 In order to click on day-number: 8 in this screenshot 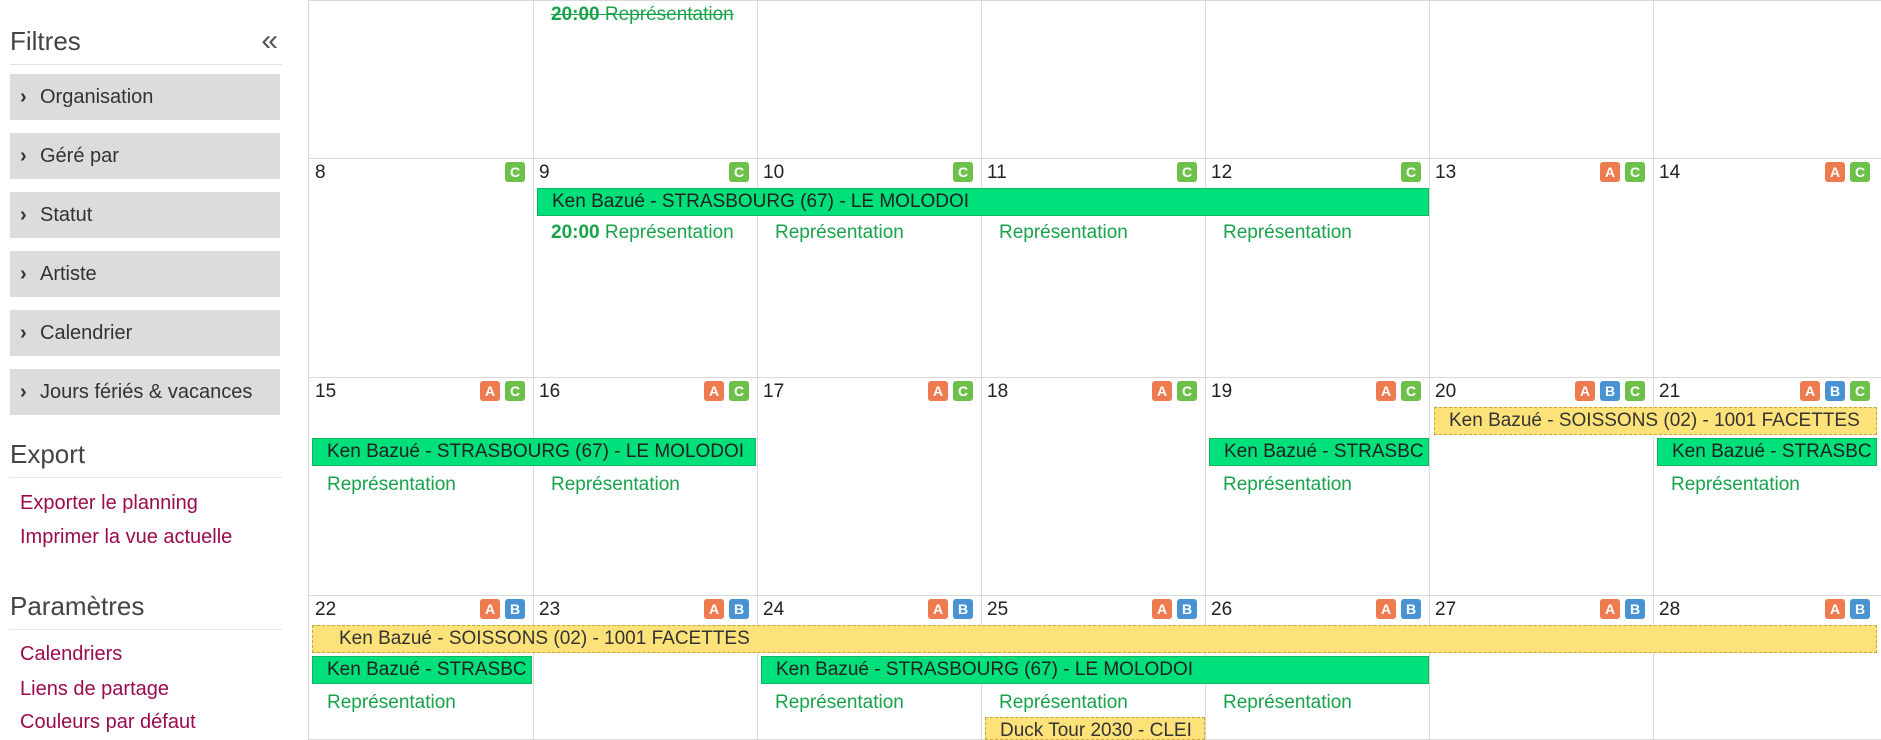, I will do `click(320, 173)`.